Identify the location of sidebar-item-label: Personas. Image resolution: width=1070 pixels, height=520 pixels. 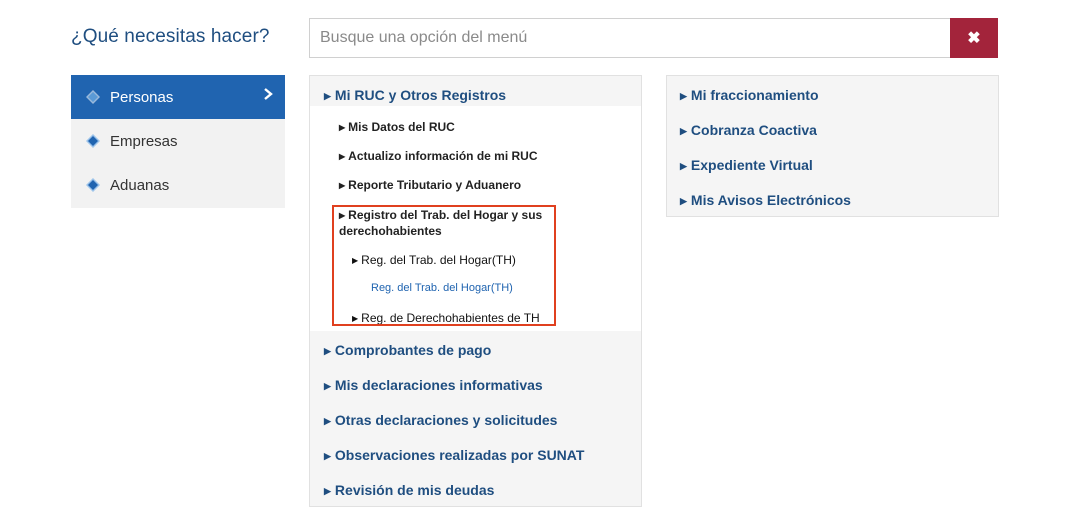
(142, 97).